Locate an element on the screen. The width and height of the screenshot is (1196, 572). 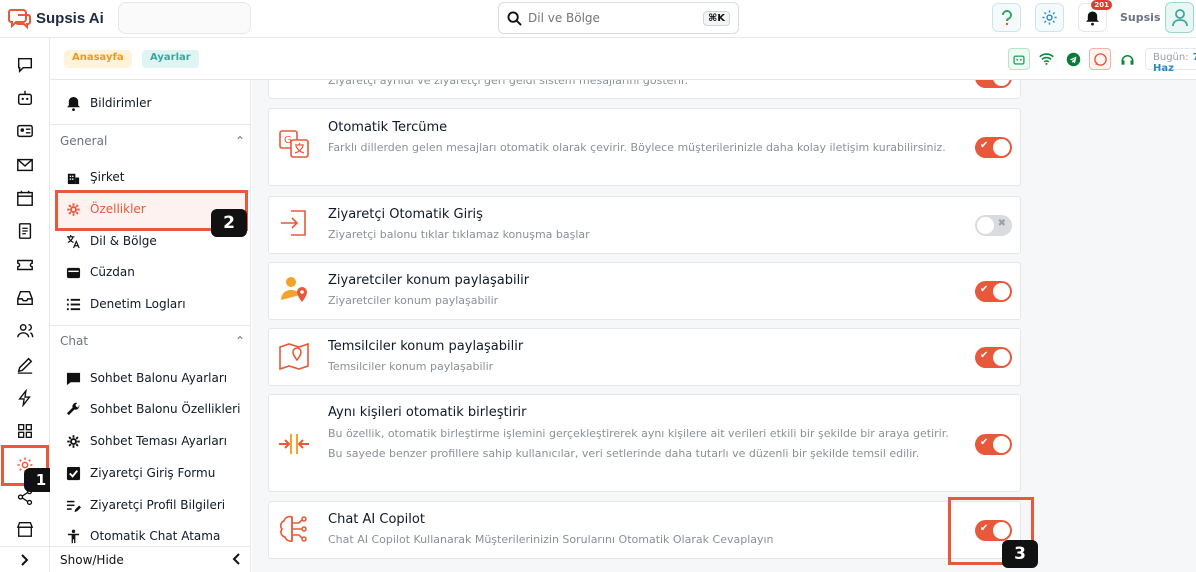
menu-item-language: Dil & Bölge is located at coordinates (156, 241).